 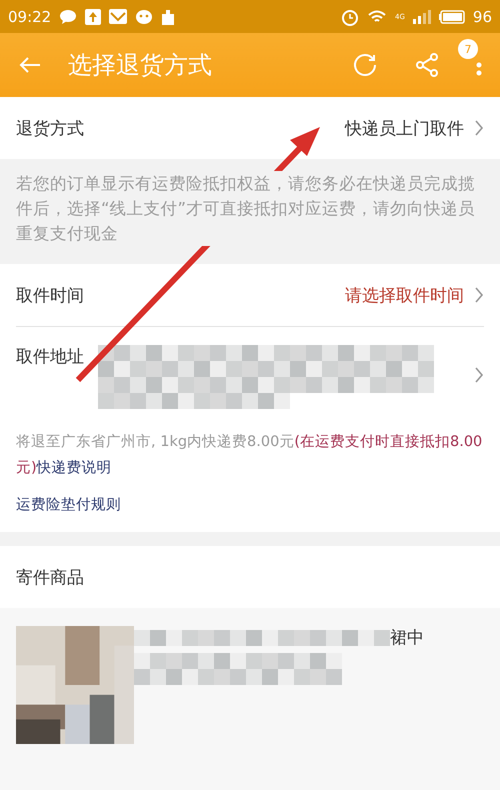 I want to click on battery-level: 96, so click(x=482, y=17).